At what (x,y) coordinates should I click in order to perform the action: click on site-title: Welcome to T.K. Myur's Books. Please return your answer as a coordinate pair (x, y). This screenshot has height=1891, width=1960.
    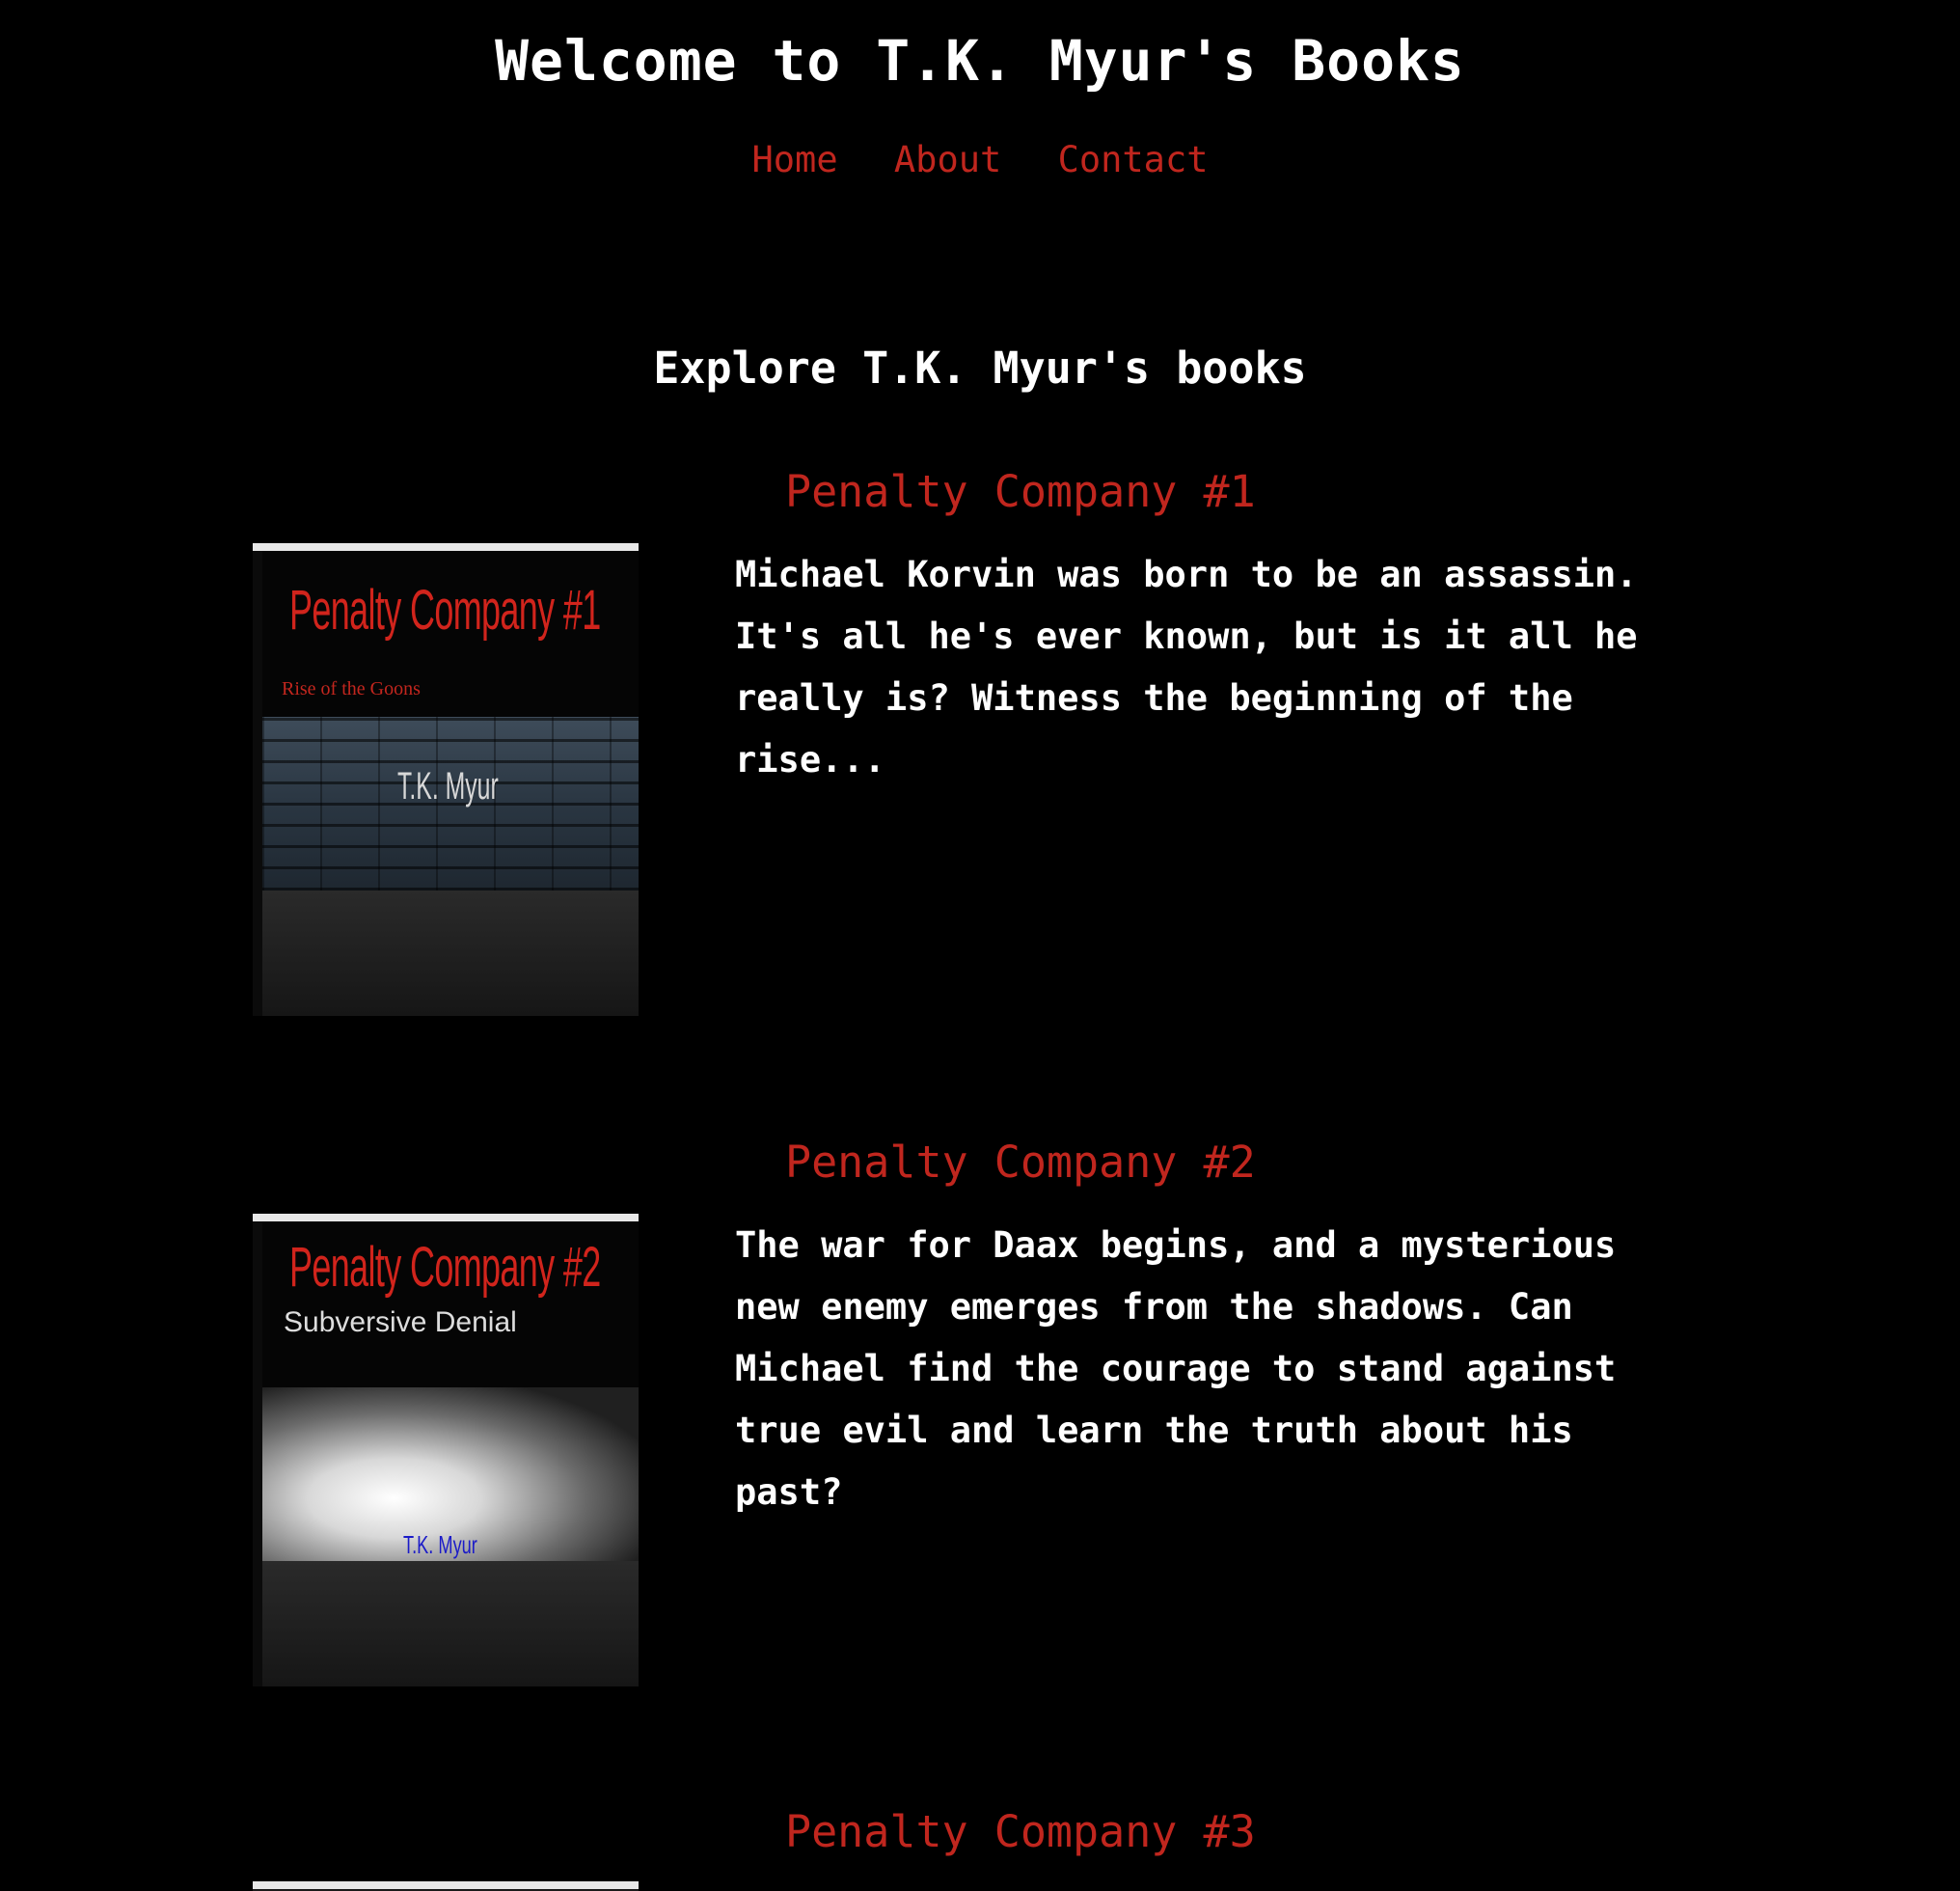
    Looking at the image, I should click on (980, 61).